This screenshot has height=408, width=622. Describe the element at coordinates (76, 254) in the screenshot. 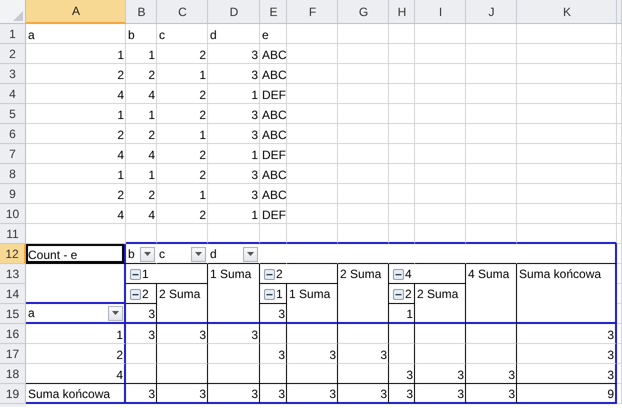

I see `table-cell: Count - e` at that location.